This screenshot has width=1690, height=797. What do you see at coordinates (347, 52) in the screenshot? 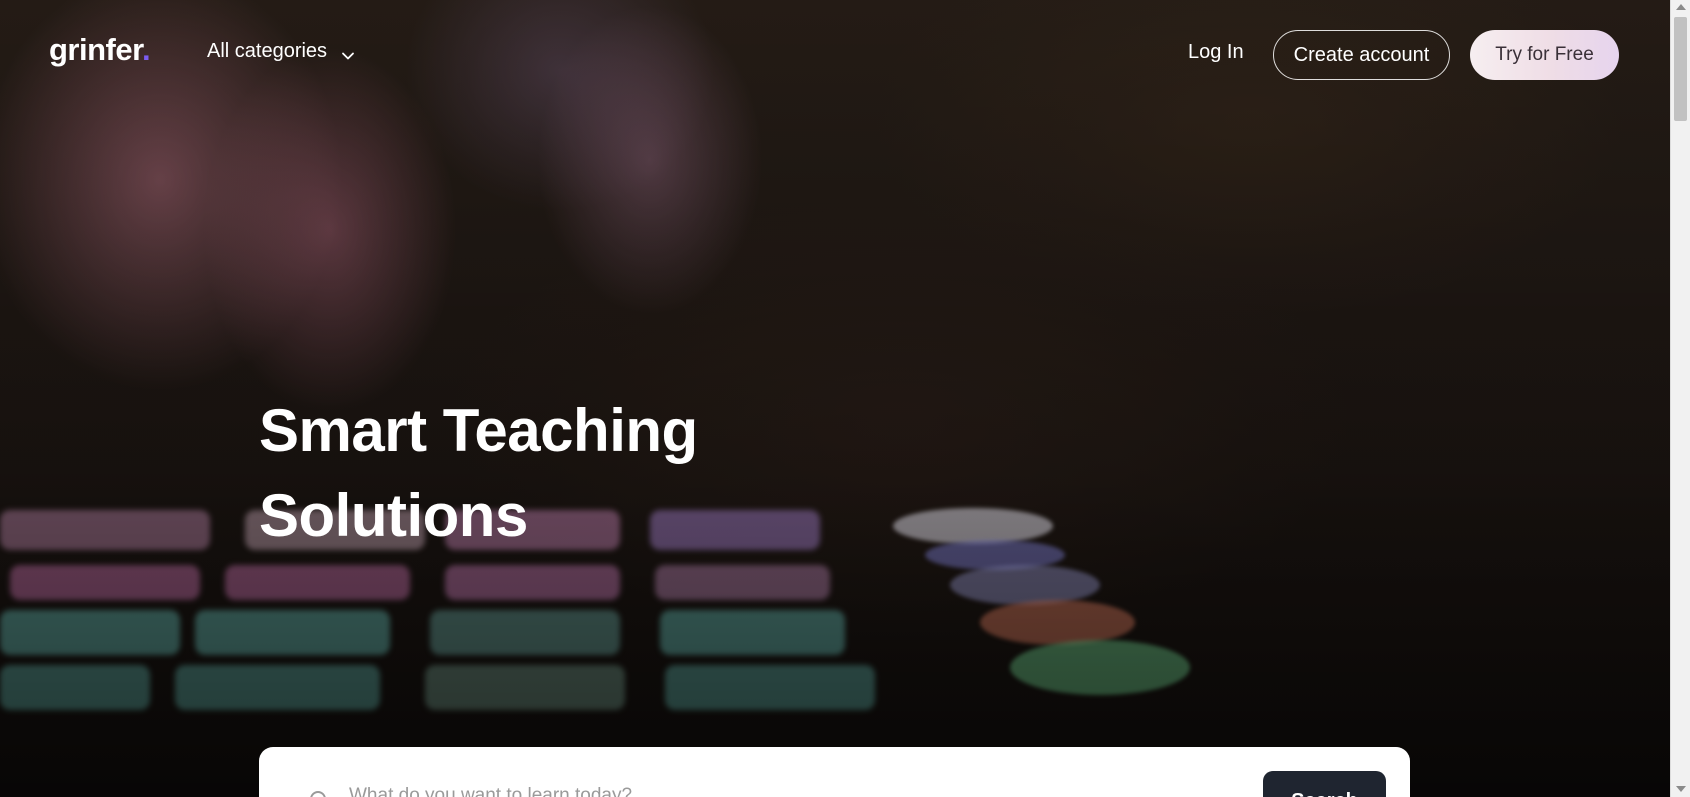
I see `chevron-down-icon` at bounding box center [347, 52].